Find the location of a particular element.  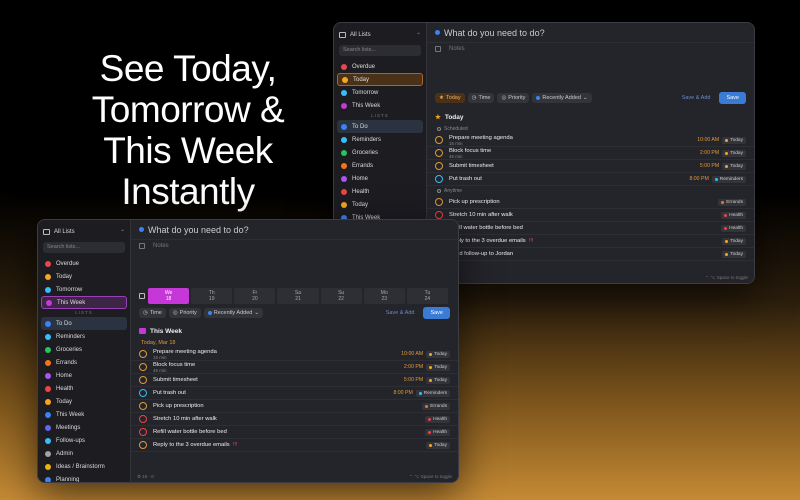

task-title: Refill water bottle before bed is located at coordinates (289, 432).